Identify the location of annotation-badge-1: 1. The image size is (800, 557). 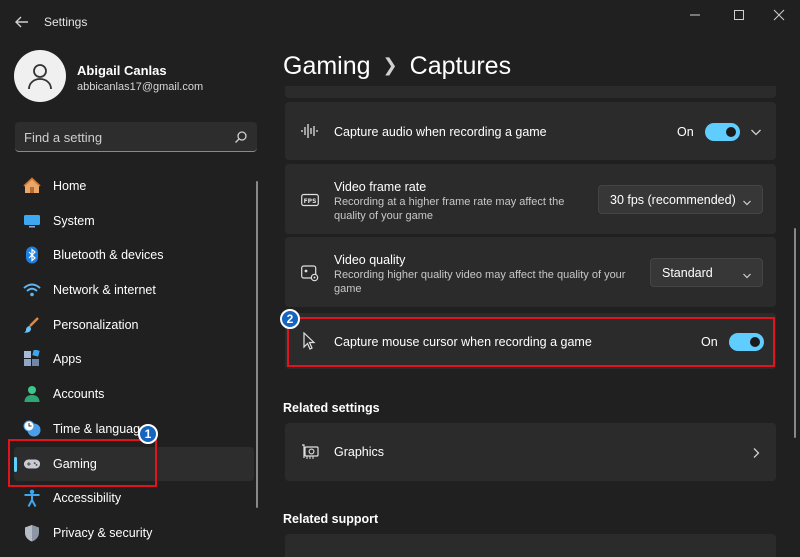
(148, 434).